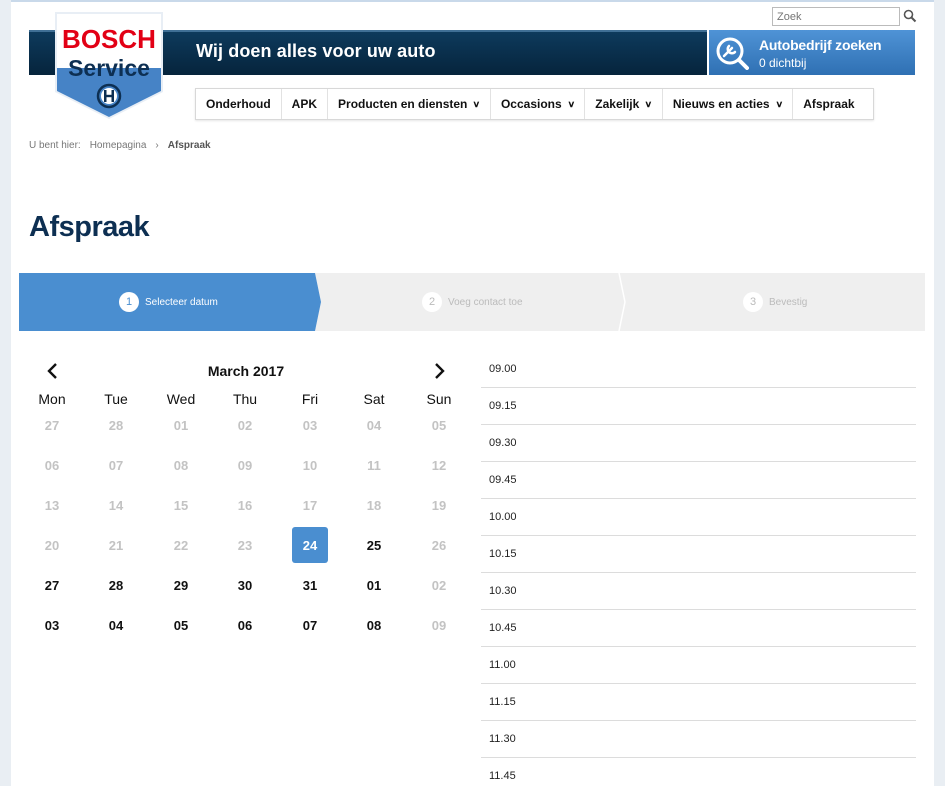 The image size is (945, 786). I want to click on timeslot: 09.00, so click(698, 369).